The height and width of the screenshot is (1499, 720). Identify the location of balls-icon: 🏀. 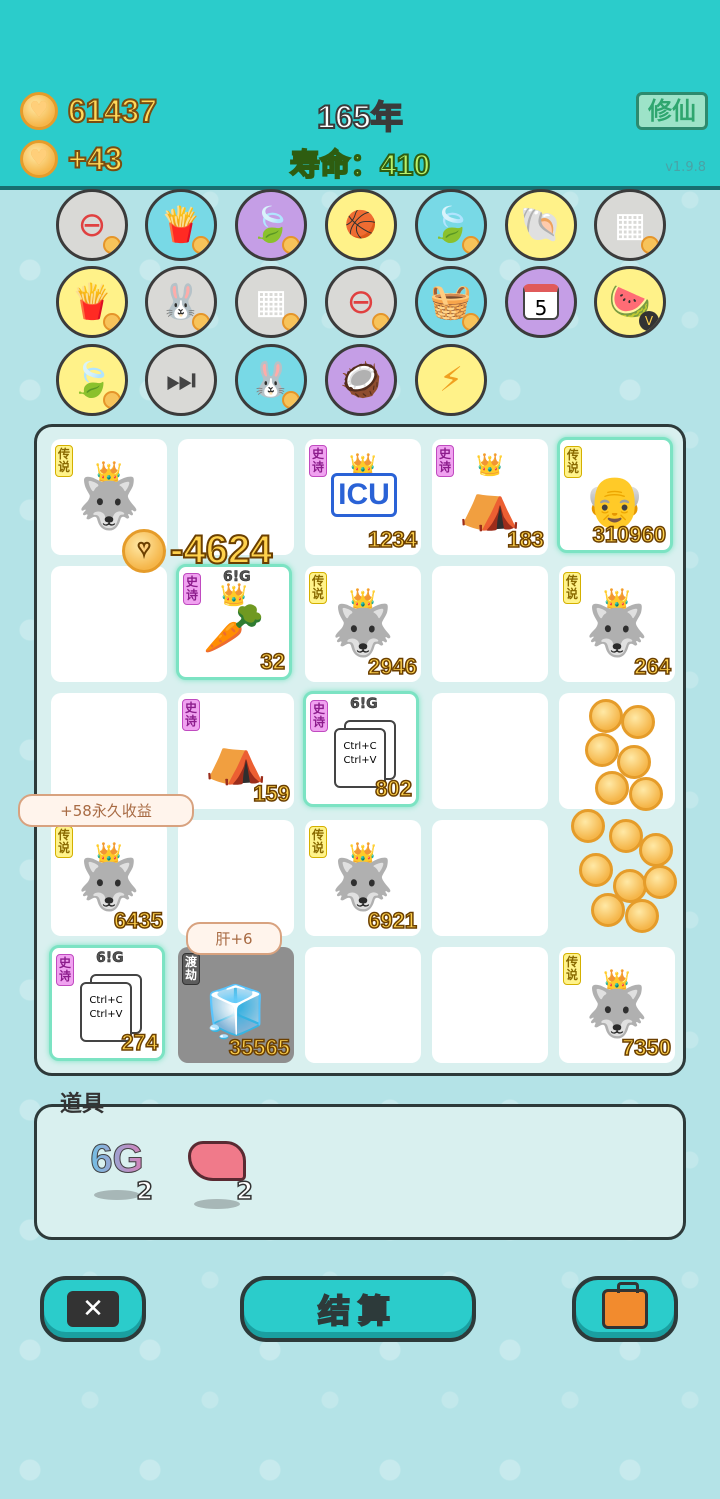
(361, 225).